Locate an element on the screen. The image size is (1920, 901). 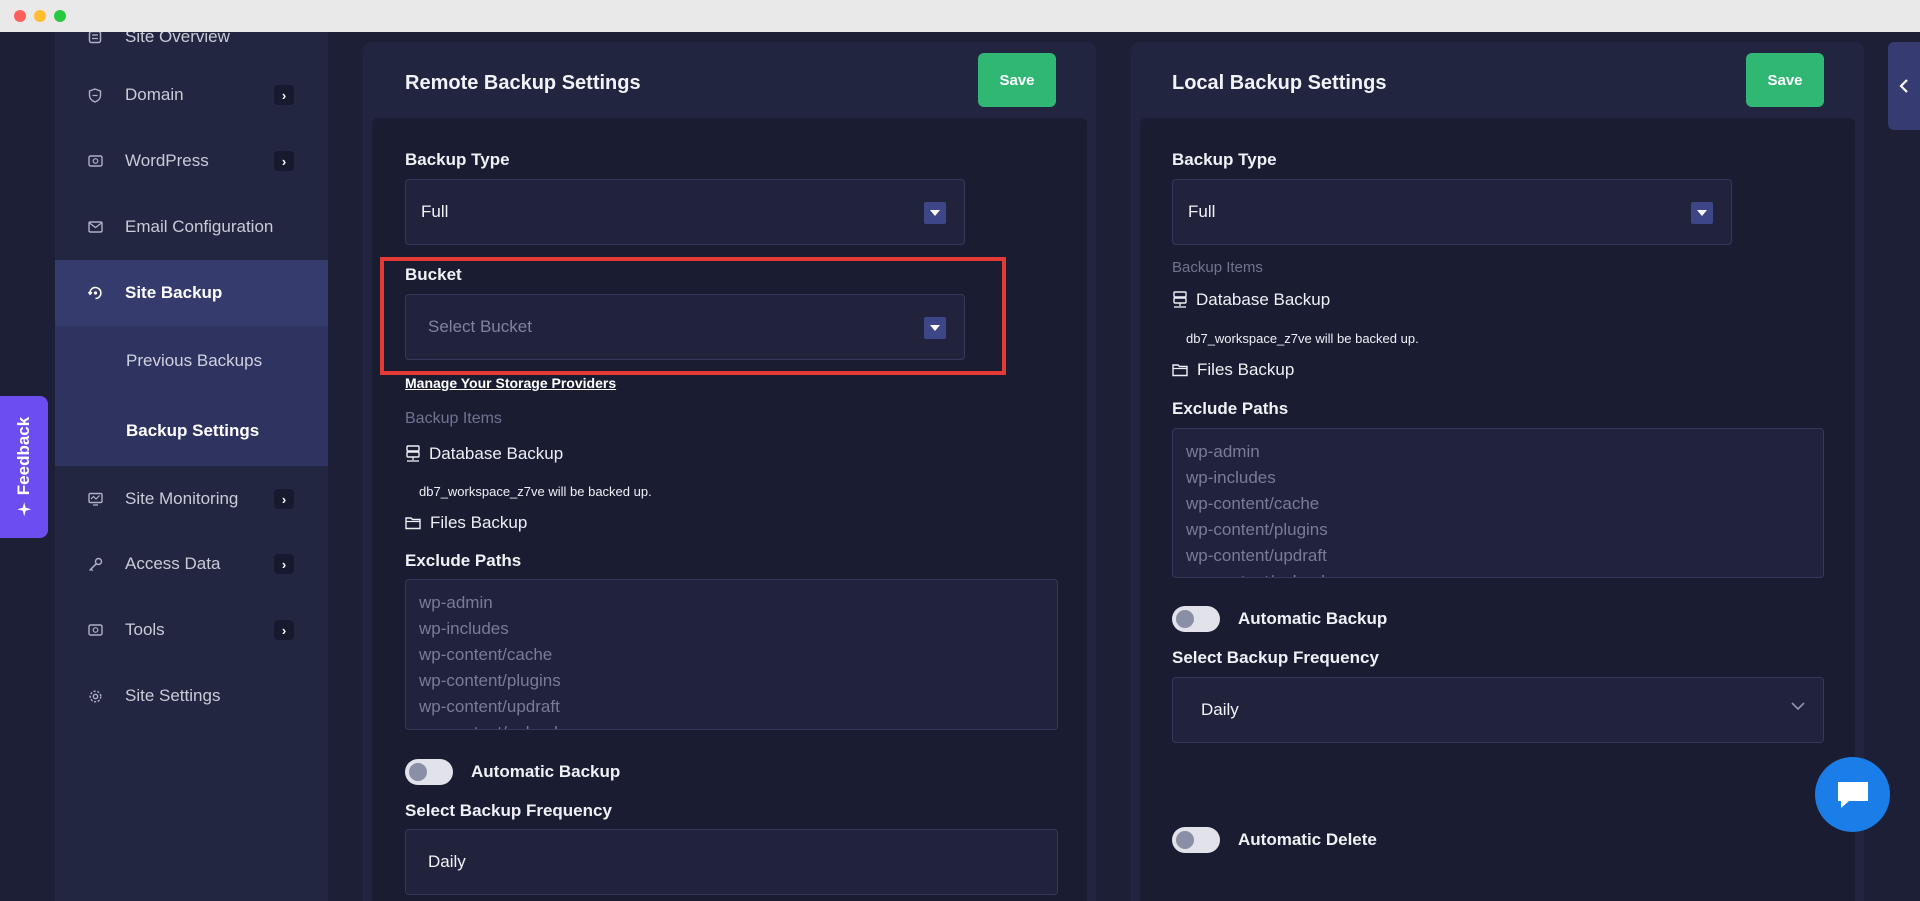
gear-icon is located at coordinates (95, 696).